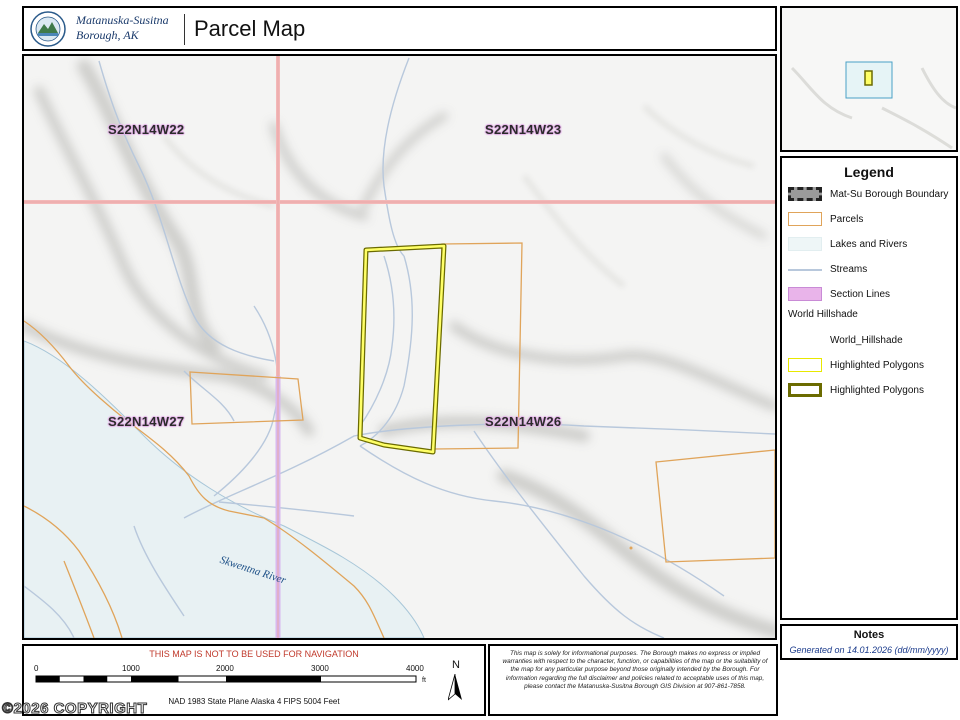 The image size is (960, 720). I want to click on copyright-watermark: ©2026 COPYRIGHT, so click(74, 709).